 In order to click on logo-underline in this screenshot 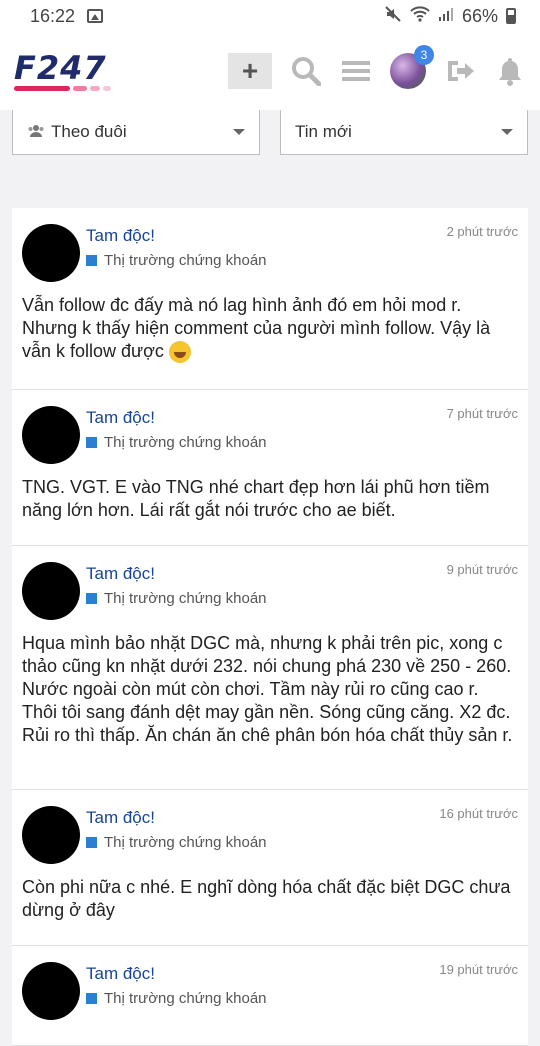, I will do `click(62, 88)`.